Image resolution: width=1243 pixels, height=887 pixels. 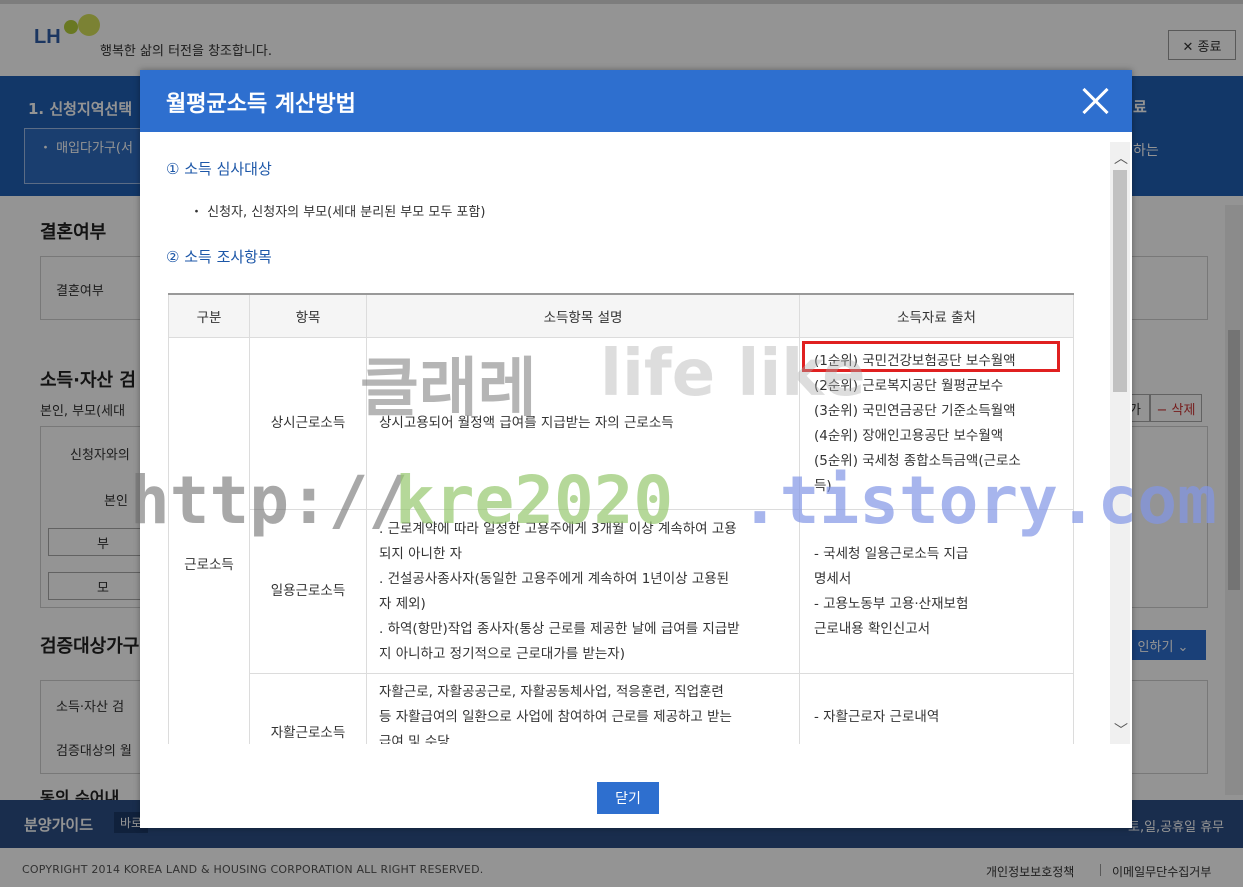 I want to click on description-line: . 하역(항만)작업 종사자(통상 근로를 제공한 날에 급여를 지급받, so click(x=559, y=628).